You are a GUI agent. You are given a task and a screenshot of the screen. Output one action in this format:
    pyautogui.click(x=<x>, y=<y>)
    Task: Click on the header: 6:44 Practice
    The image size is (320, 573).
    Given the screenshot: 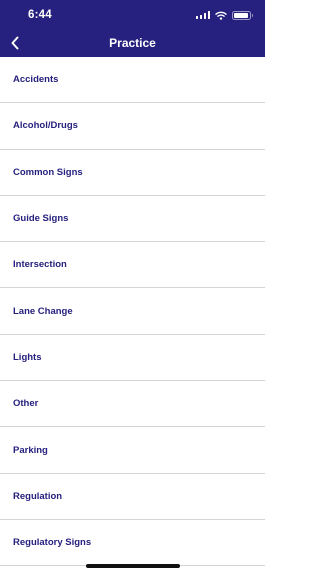 What is the action you would take?
    pyautogui.click(x=132, y=28)
    